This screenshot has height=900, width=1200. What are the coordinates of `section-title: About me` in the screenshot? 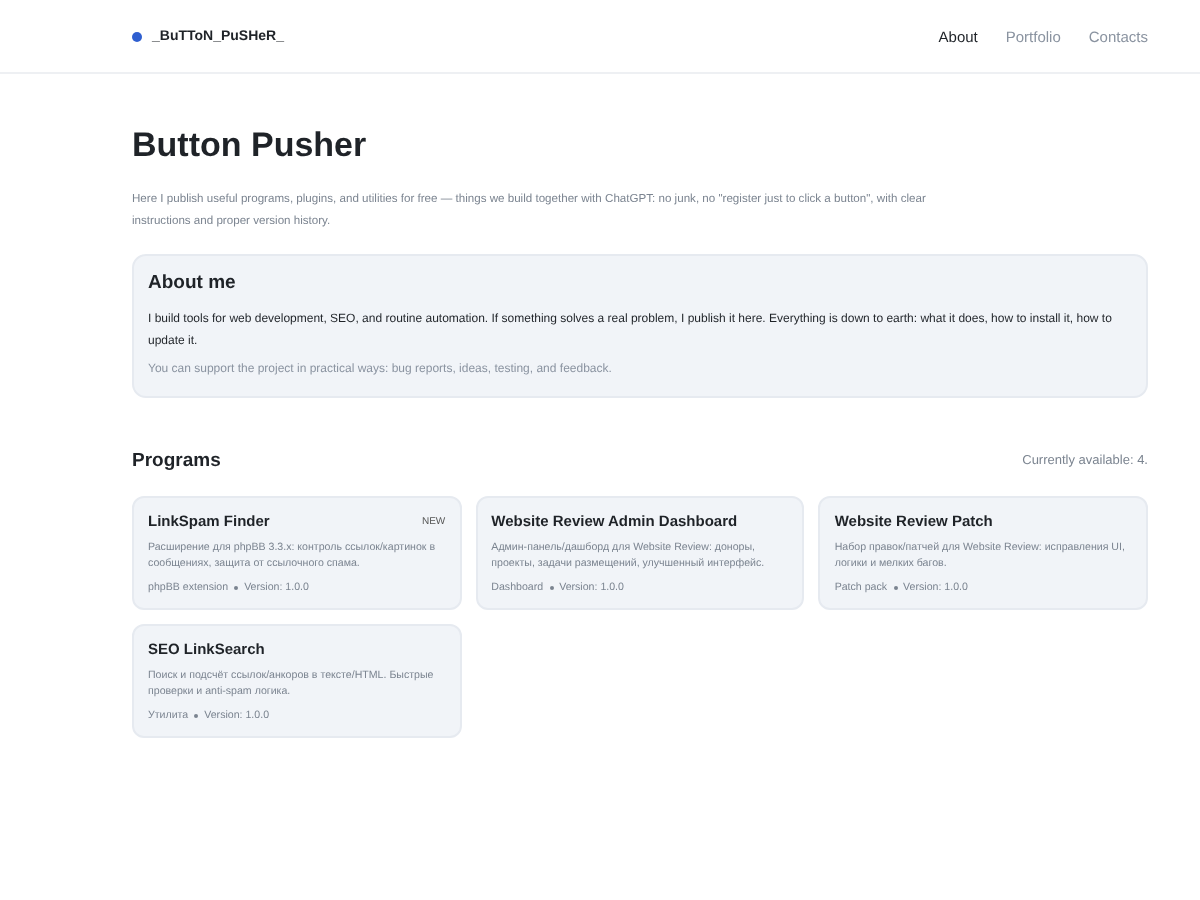 It's located at (193, 283).